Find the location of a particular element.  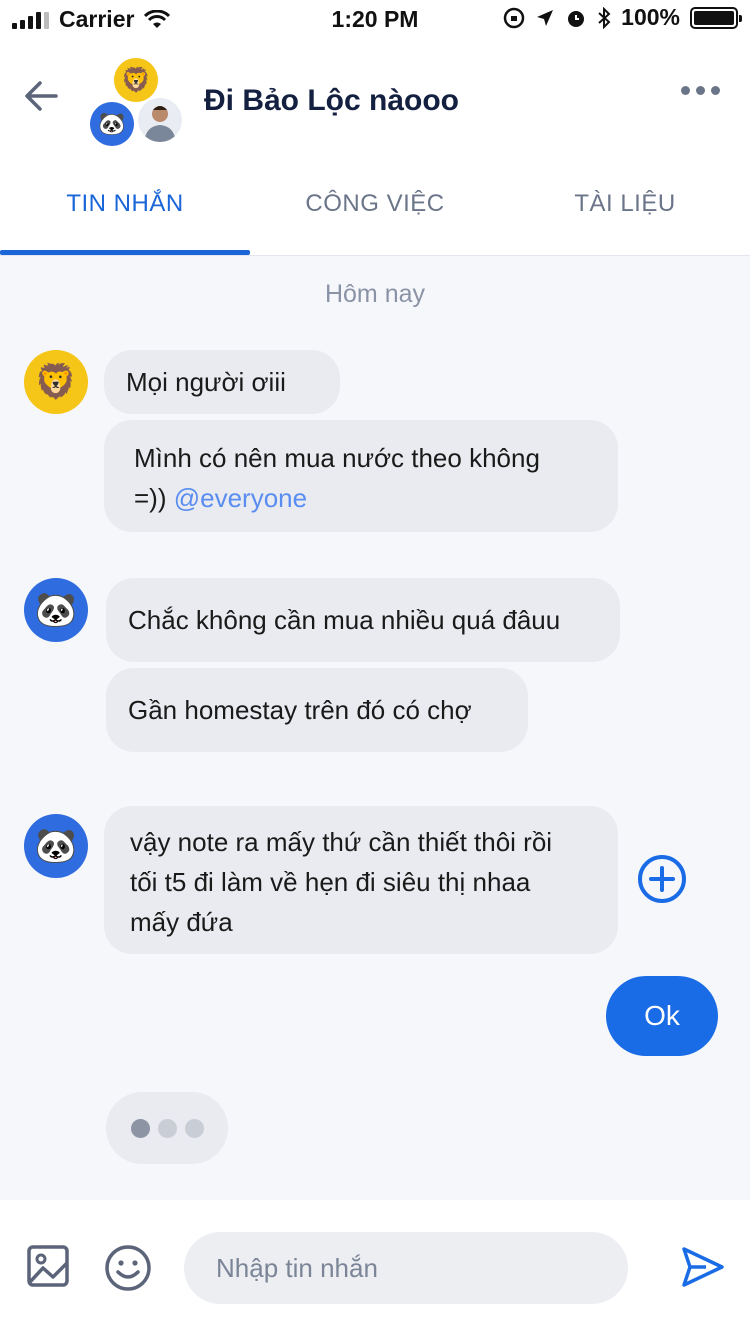

image-icon is located at coordinates (48, 1266).